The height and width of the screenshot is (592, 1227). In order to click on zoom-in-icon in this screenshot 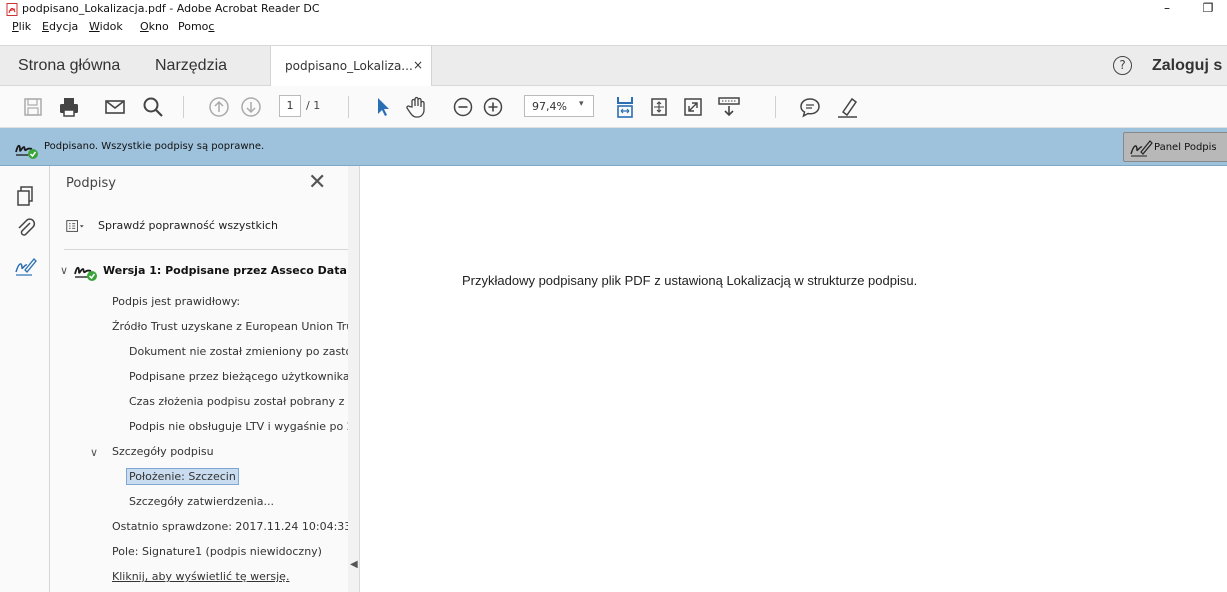, I will do `click(493, 107)`.